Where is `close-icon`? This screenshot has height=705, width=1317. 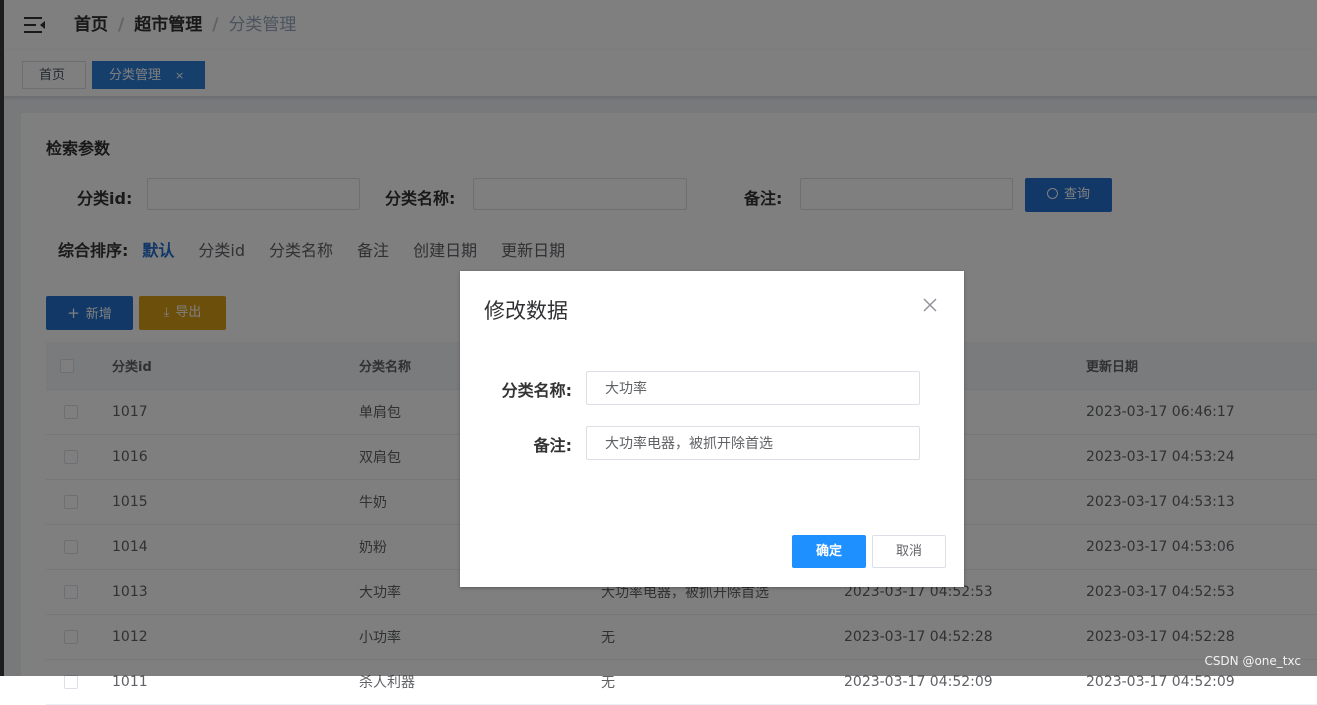 close-icon is located at coordinates (930, 305).